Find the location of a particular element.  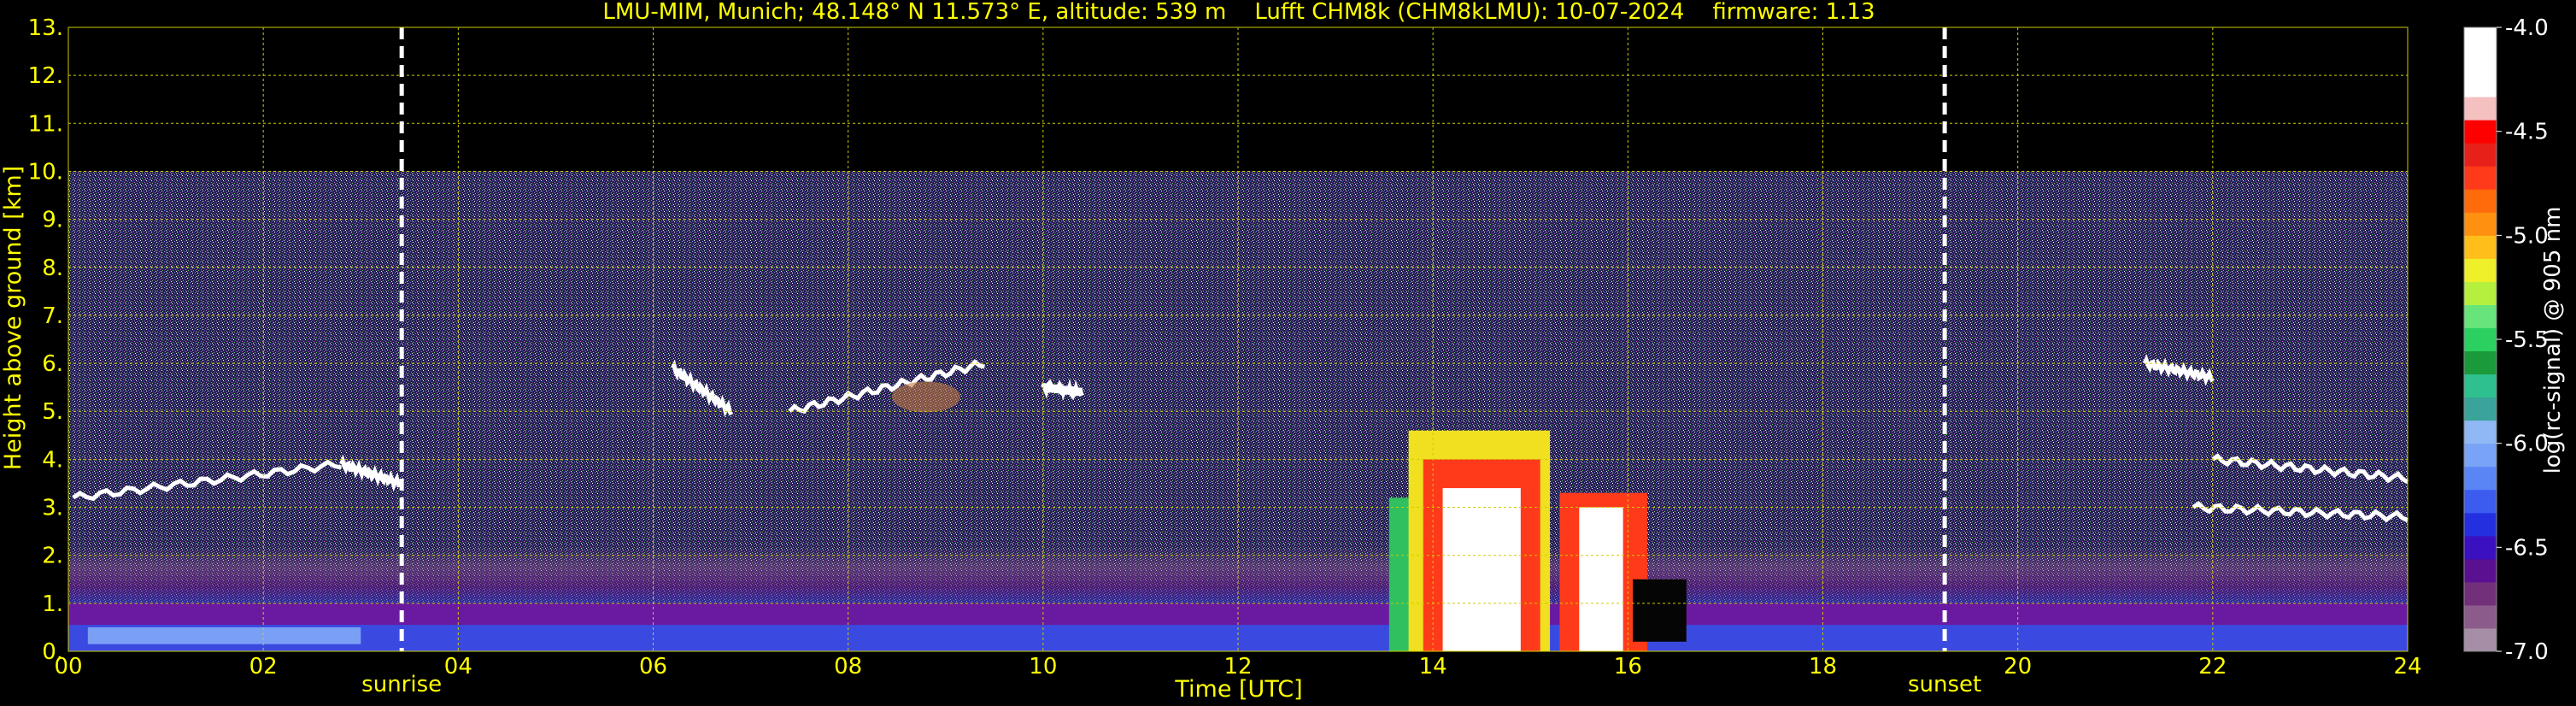

y-tick-label: 7. is located at coordinates (52, 316).